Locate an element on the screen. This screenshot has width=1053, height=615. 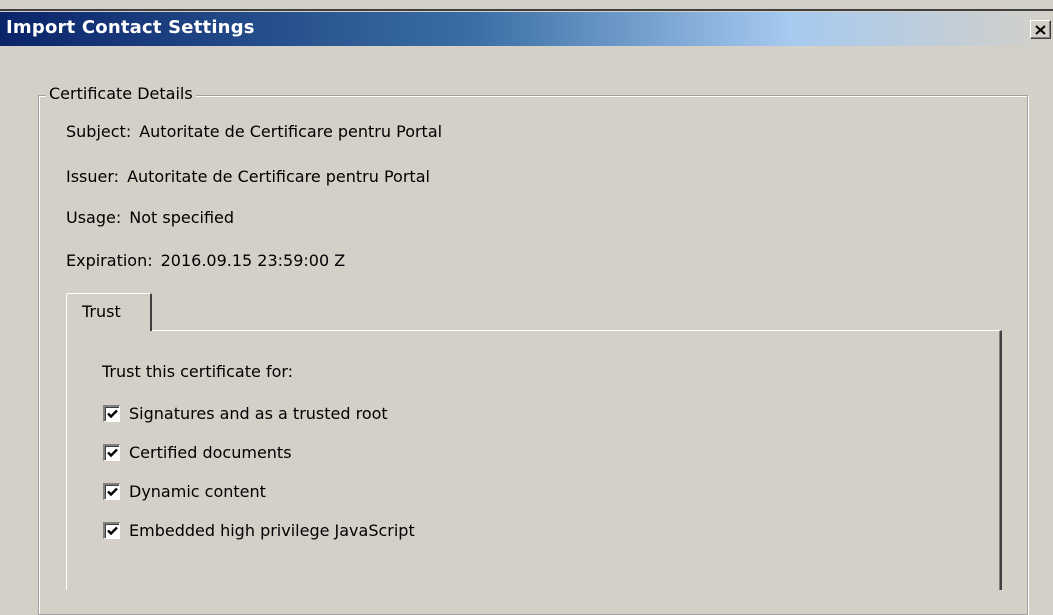
window-title: Import Contact Settings is located at coordinates (130, 27).